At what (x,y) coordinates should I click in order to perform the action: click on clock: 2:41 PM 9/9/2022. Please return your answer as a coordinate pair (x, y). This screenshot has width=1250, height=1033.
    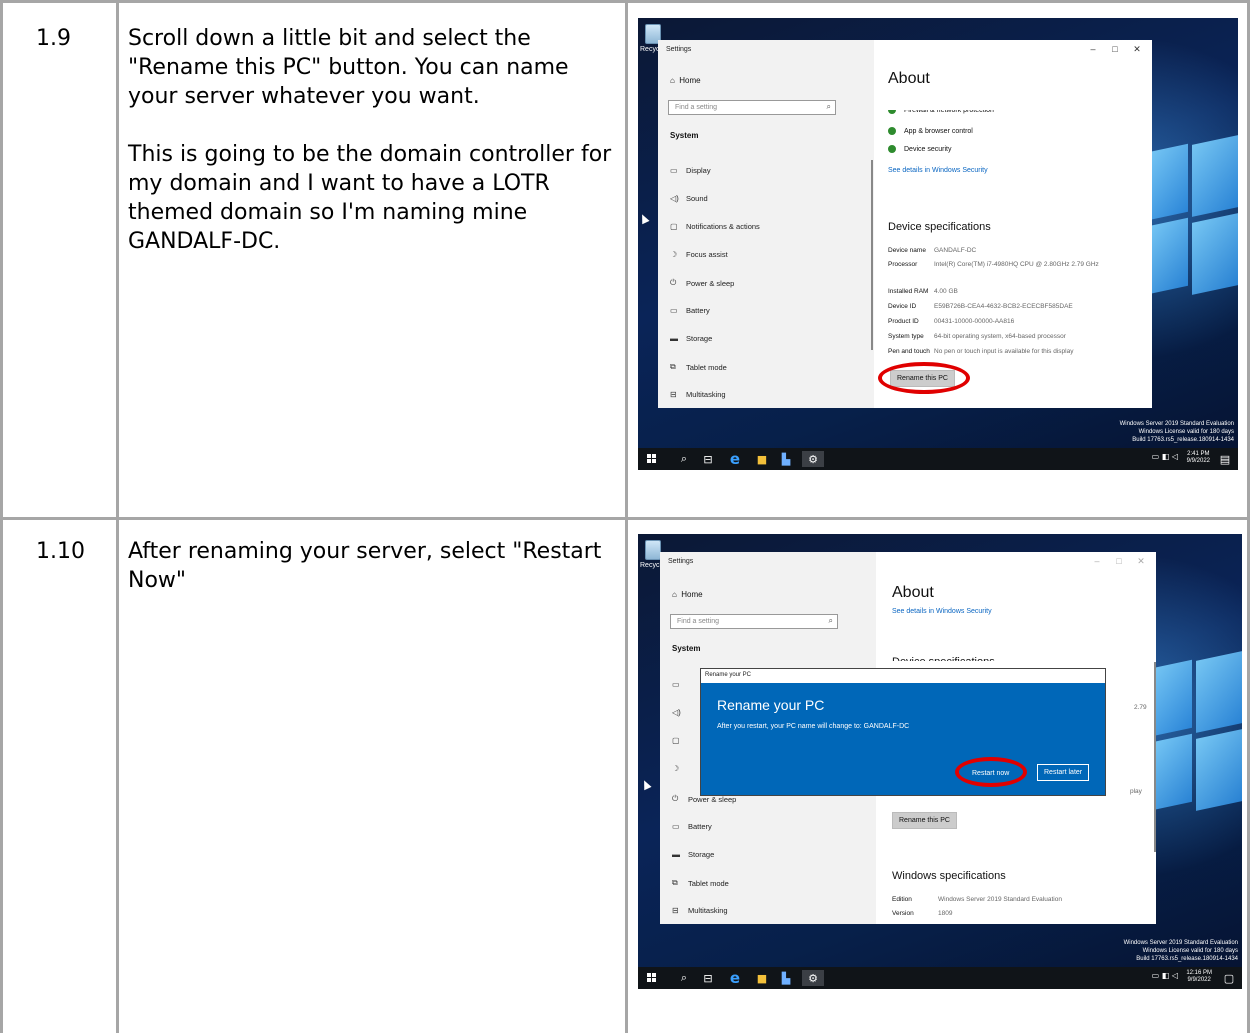
    Looking at the image, I should click on (1198, 459).